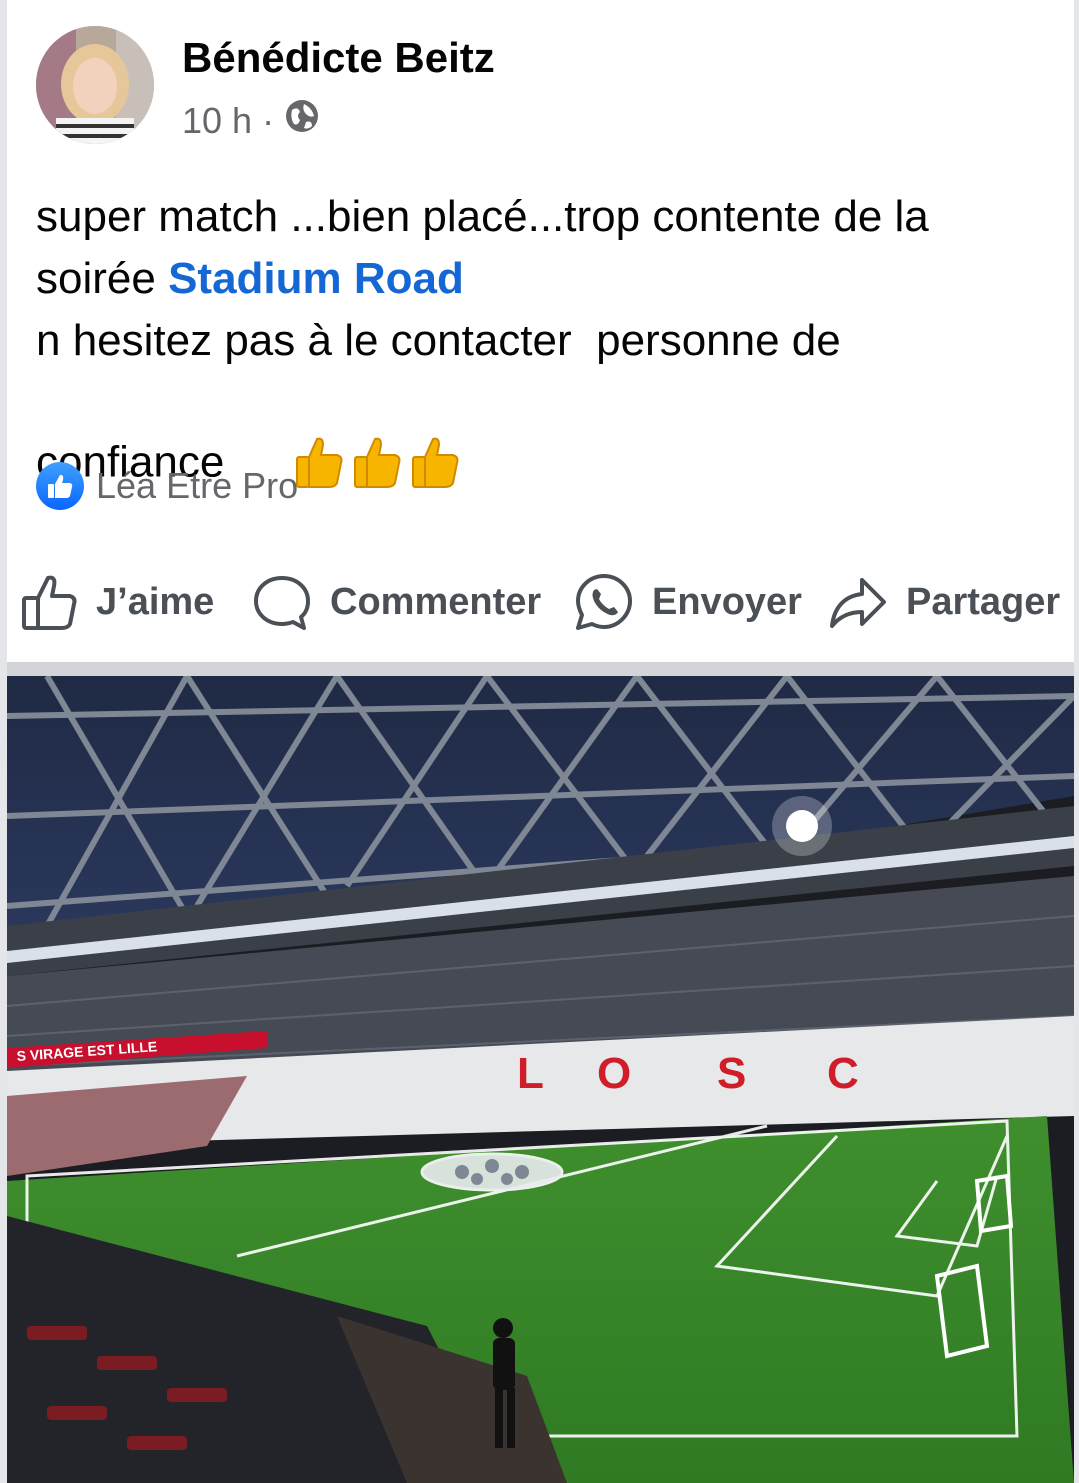 This screenshot has height=1483, width=1079. I want to click on reaction-names: Léa Etre Pro, so click(197, 485).